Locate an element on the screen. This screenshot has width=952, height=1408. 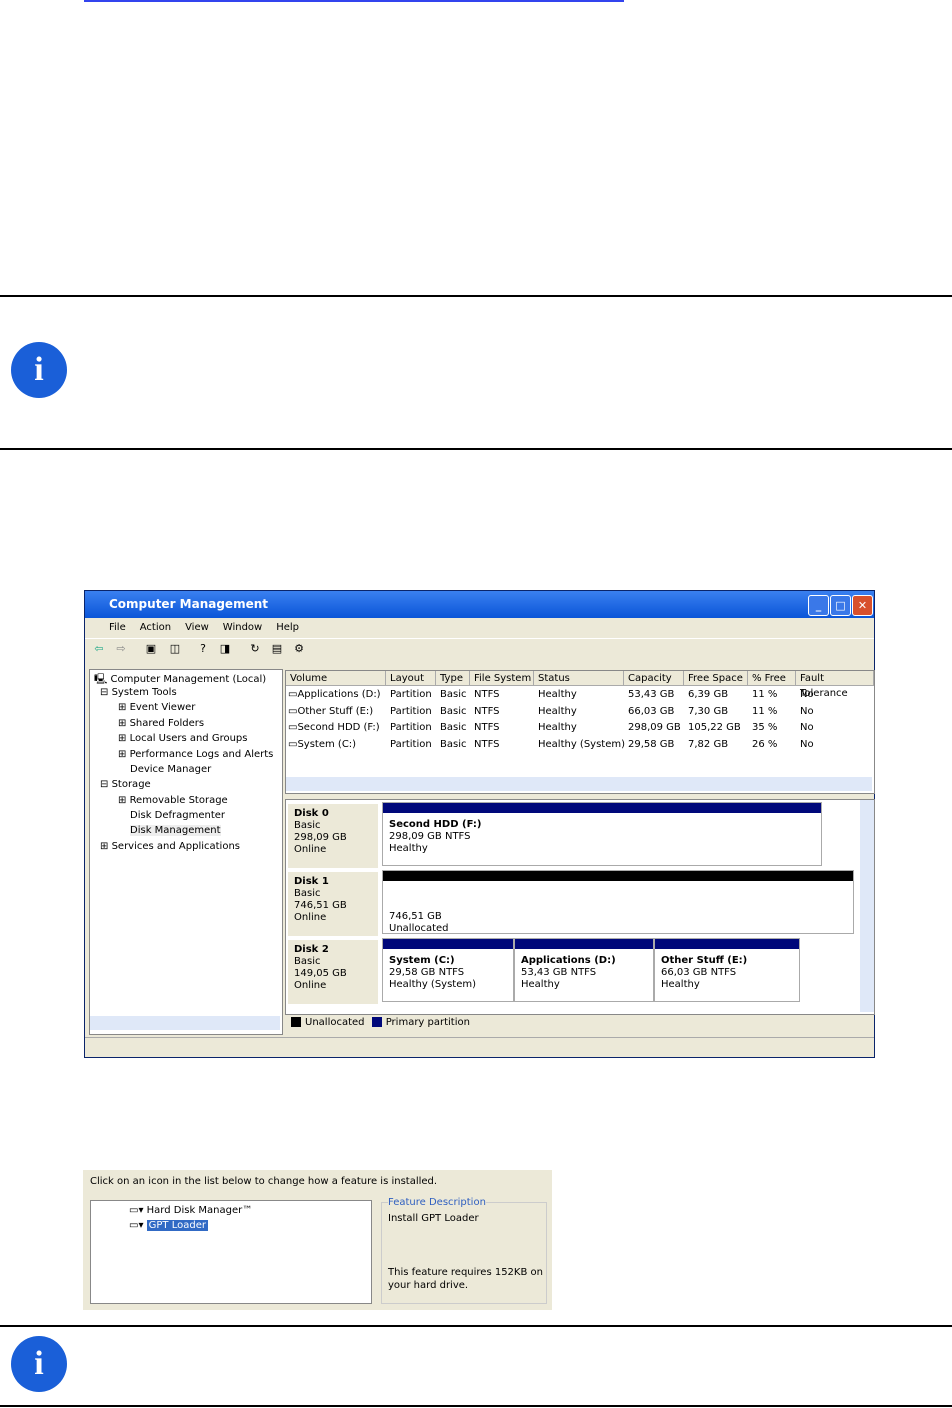
menu-view: View is located at coordinates (197, 627).